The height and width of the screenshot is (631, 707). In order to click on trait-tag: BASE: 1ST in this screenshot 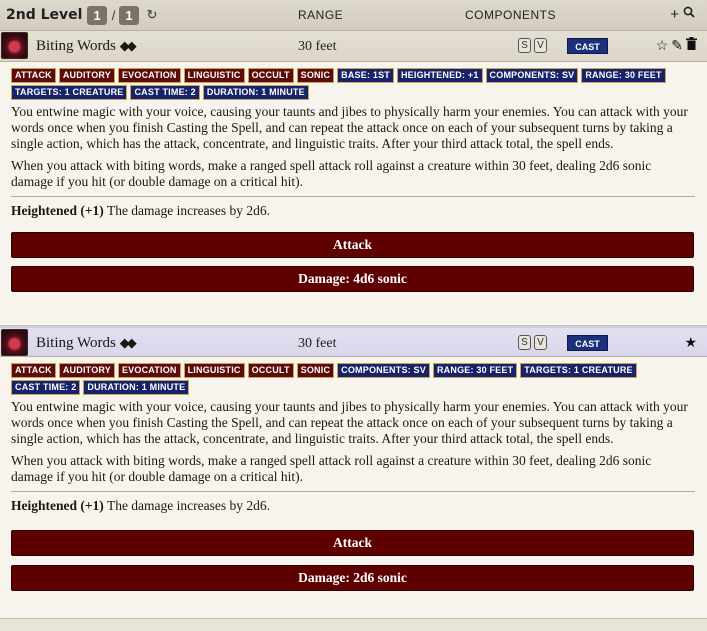, I will do `click(365, 75)`.